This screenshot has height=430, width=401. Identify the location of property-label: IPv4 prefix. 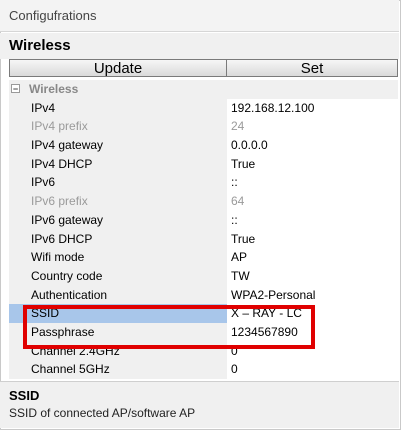
(118, 127).